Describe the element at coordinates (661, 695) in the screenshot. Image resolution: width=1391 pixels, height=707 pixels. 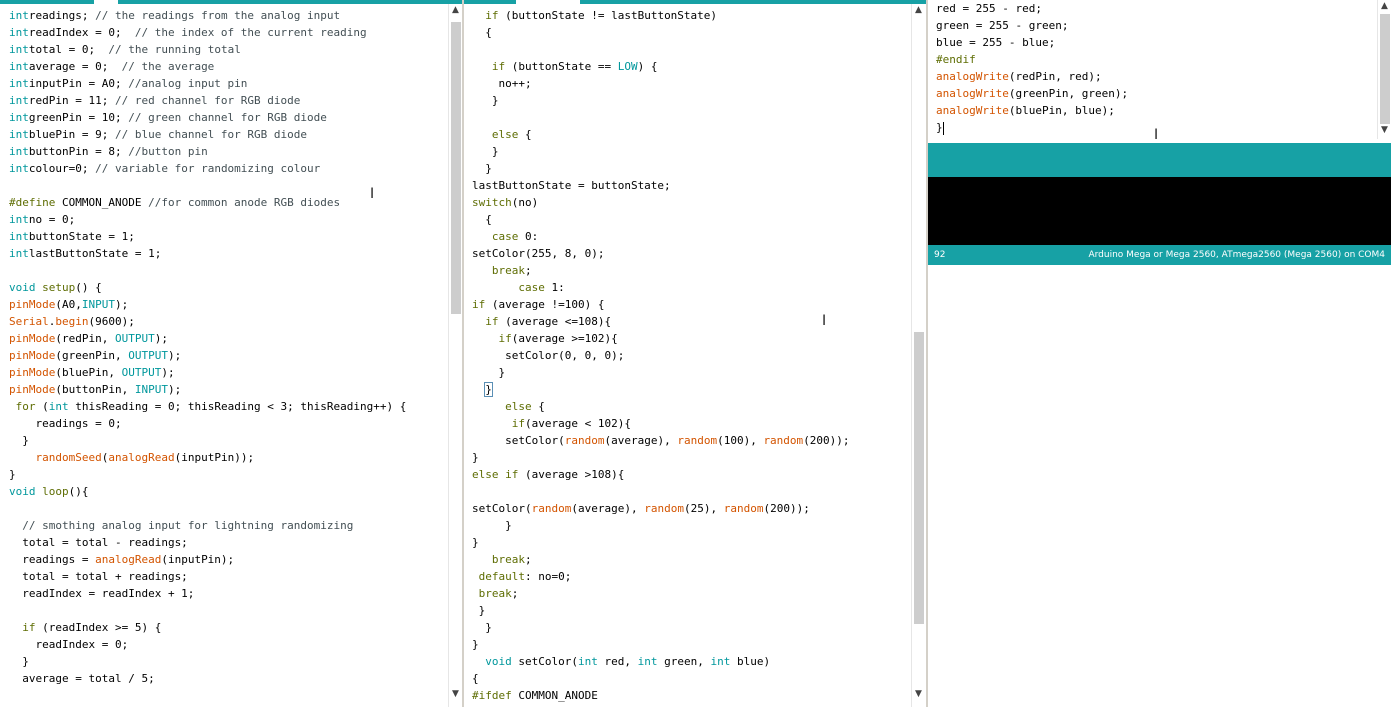
I see `code-line: #ifdef COMMON_ANODE` at that location.